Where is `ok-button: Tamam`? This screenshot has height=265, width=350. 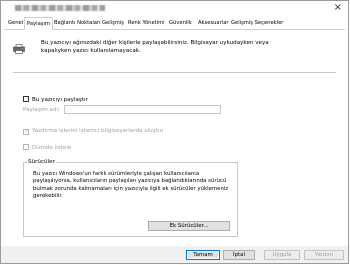
ok-button: Tamam is located at coordinates (203, 255).